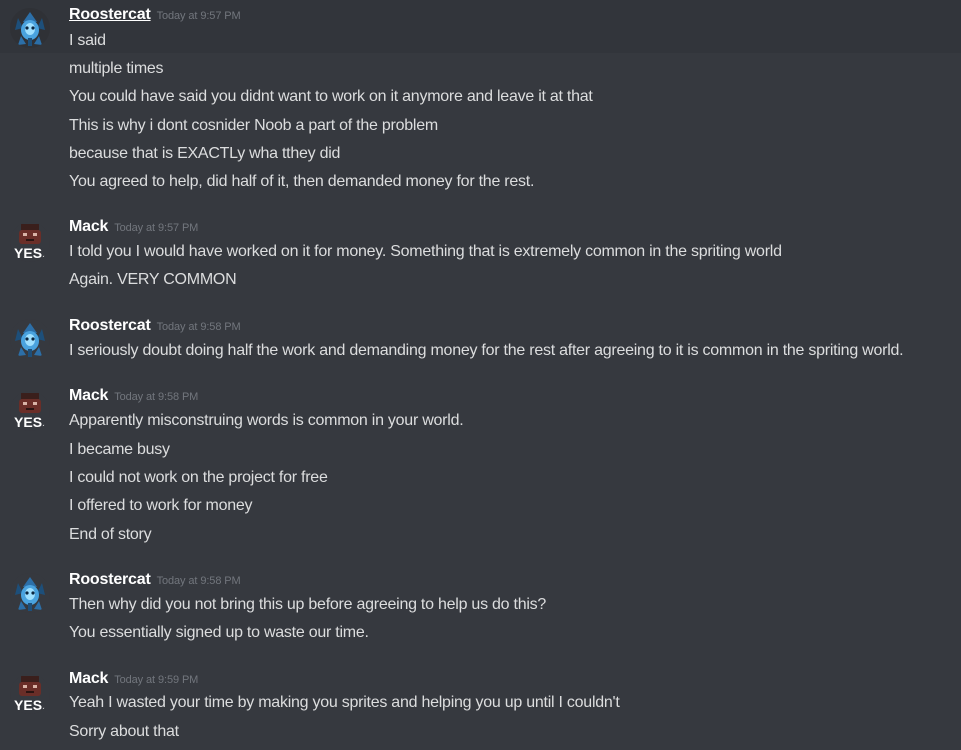 The width and height of the screenshot is (961, 750). What do you see at coordinates (153, 279) in the screenshot?
I see `message-text: Again. VERY COMMON` at bounding box center [153, 279].